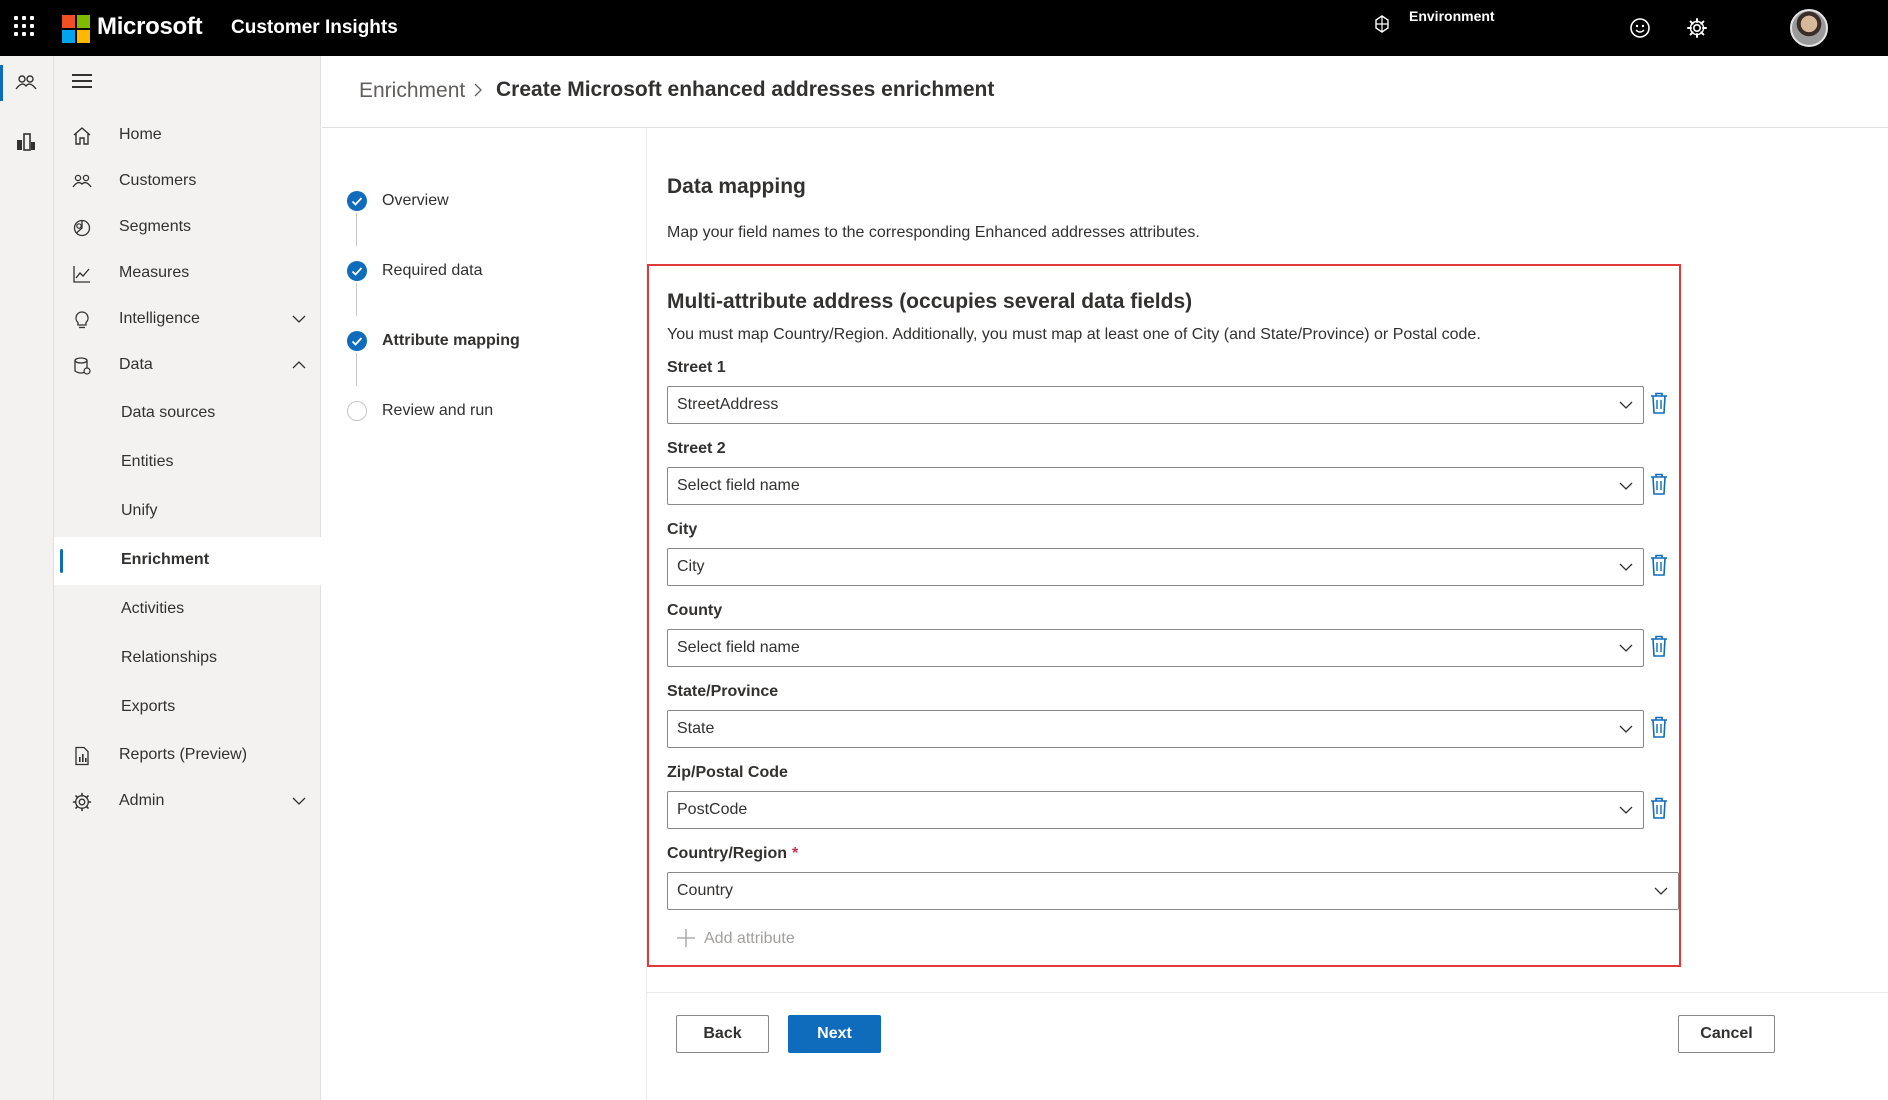 This screenshot has width=1888, height=1100. Describe the element at coordinates (686, 938) in the screenshot. I see `plus-icon` at that location.